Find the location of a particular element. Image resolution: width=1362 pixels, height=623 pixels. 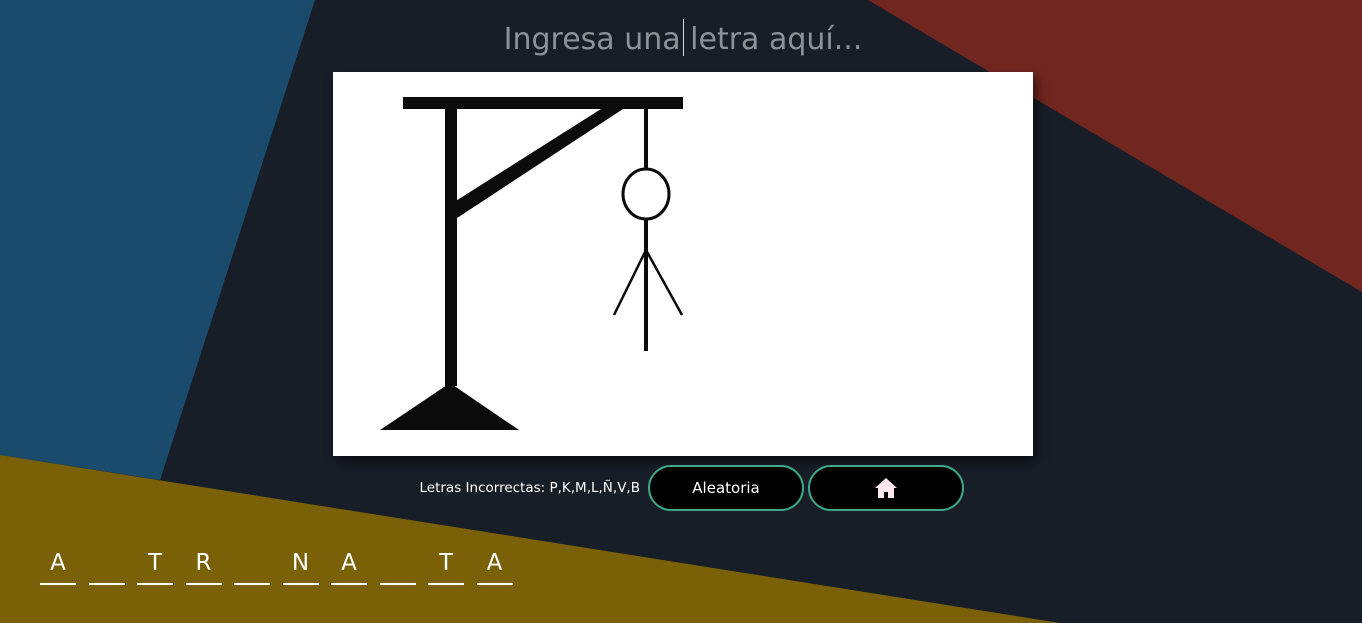

word-letter-slot: N is located at coordinates (300, 565).